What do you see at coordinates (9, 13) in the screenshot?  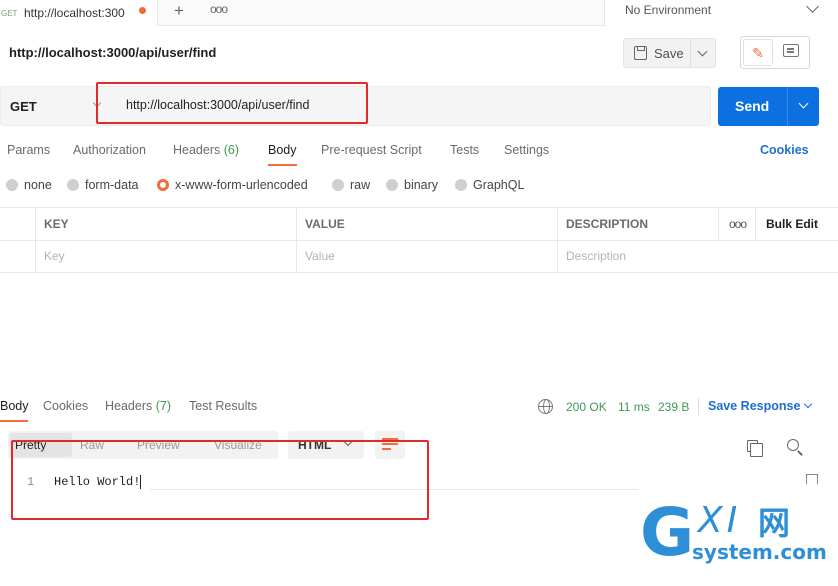 I see `tab-method: GET` at bounding box center [9, 13].